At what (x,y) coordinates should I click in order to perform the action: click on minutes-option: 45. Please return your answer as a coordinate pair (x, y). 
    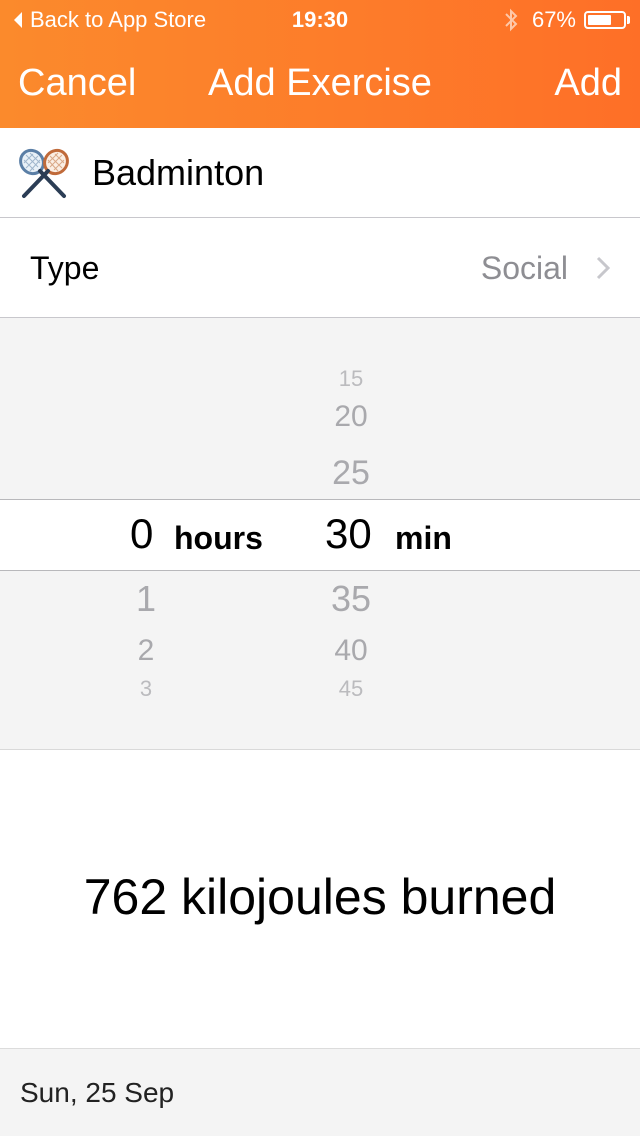
    Looking at the image, I should click on (351, 689).